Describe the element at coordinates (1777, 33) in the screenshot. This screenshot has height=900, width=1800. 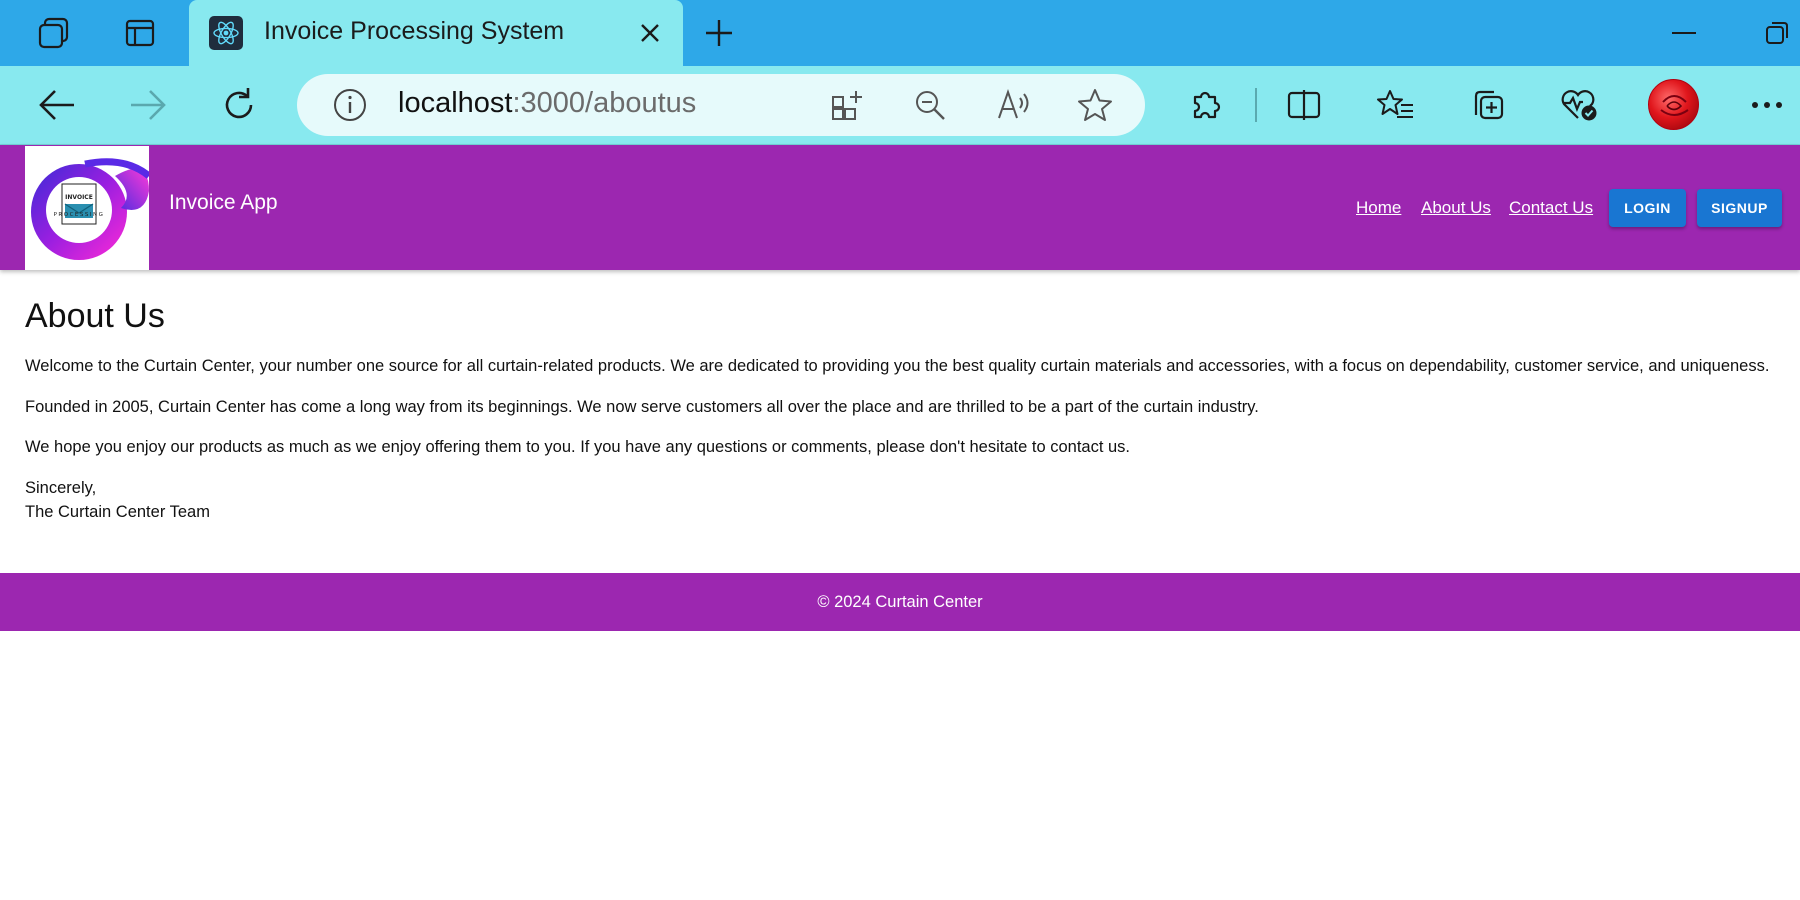
I see `restore-icon` at that location.